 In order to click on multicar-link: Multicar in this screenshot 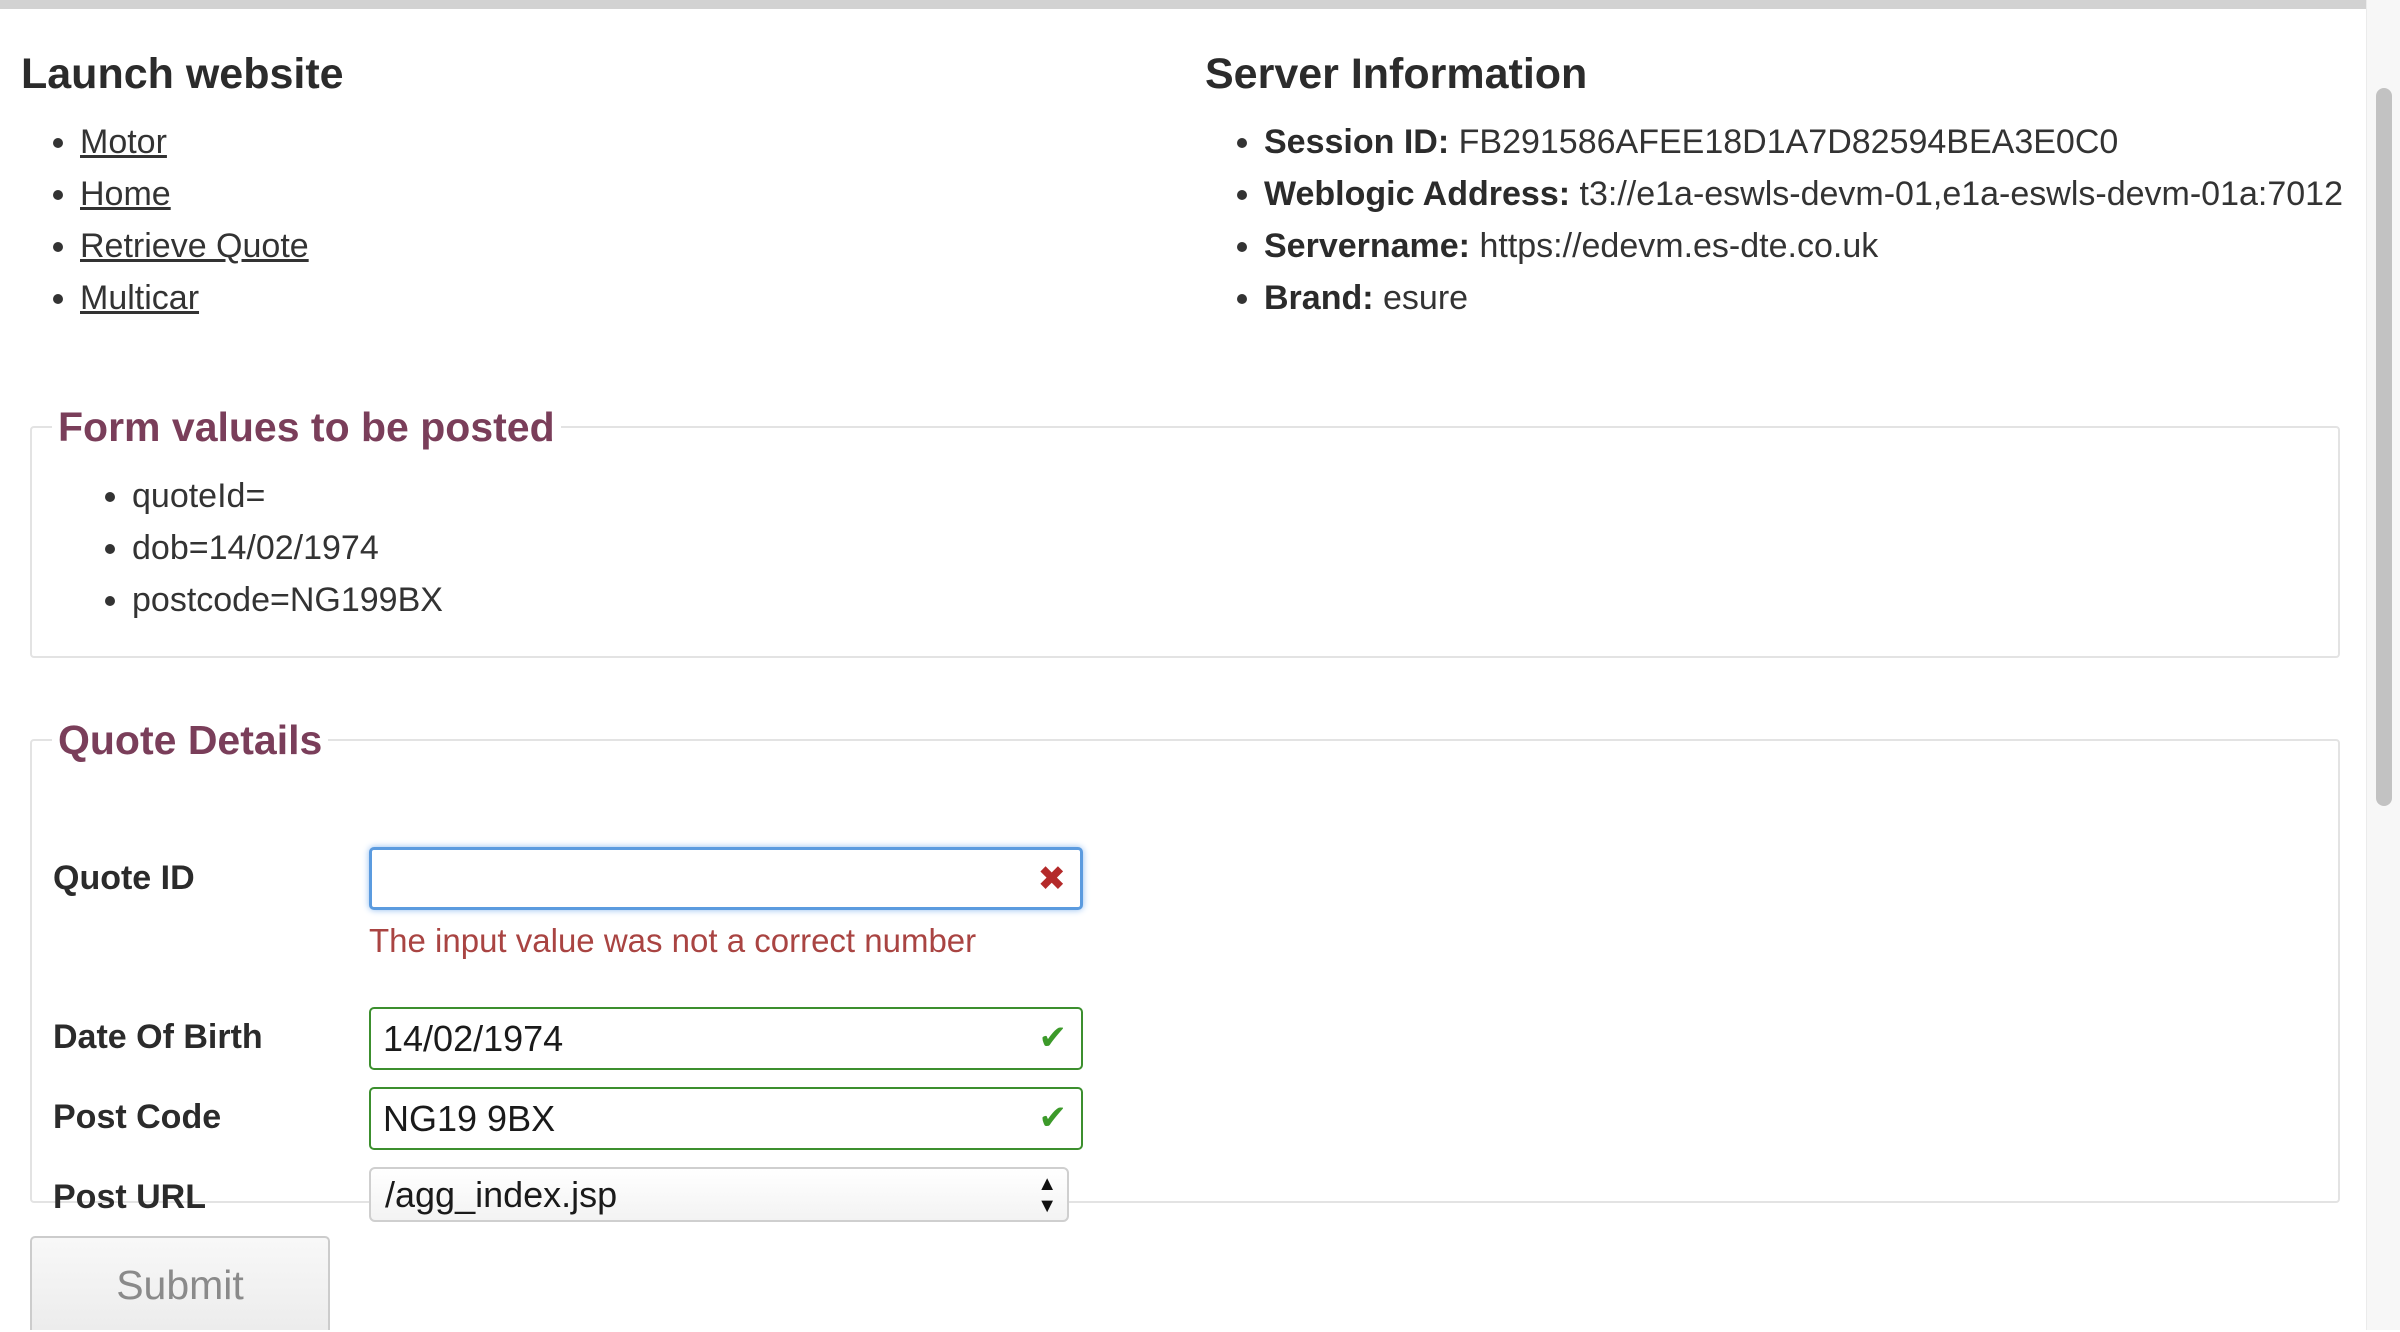, I will do `click(139, 298)`.